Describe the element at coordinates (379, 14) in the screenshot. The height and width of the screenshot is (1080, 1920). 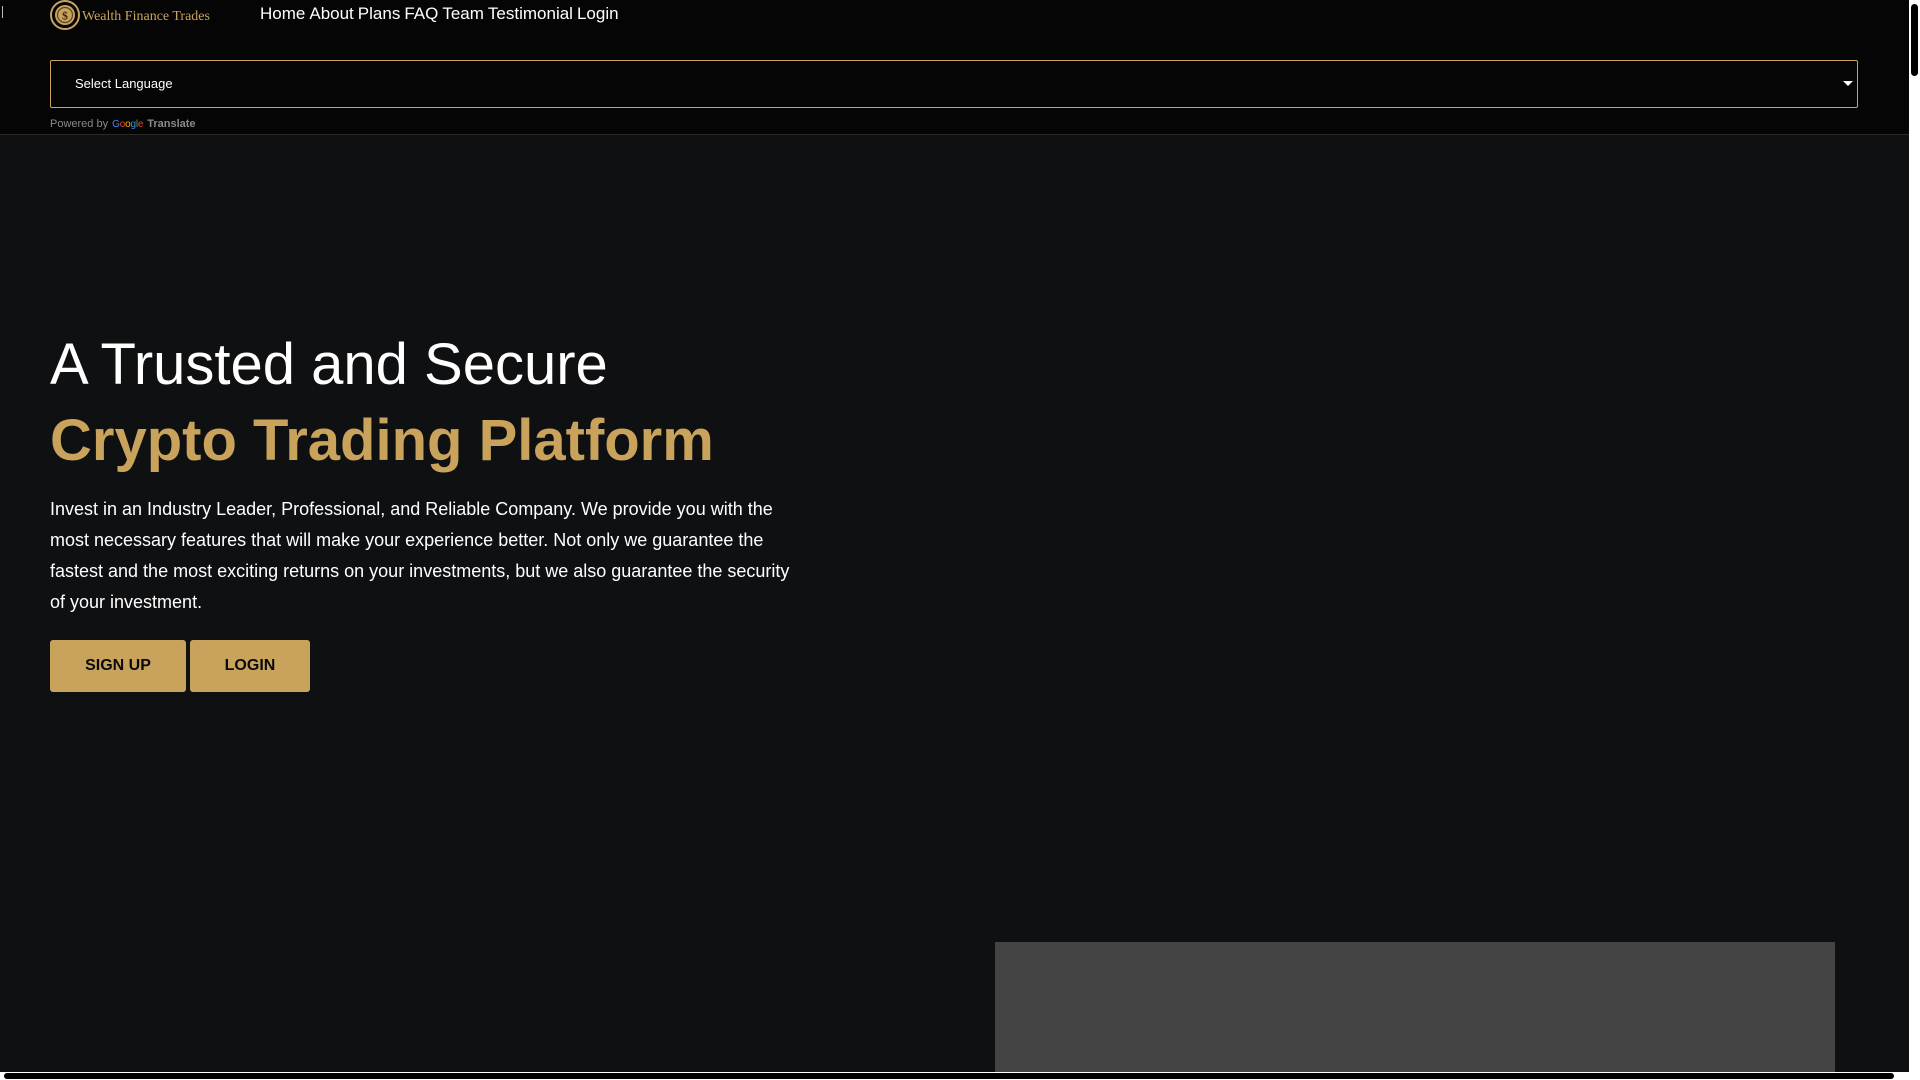
I see `nav-plans: Plans` at that location.